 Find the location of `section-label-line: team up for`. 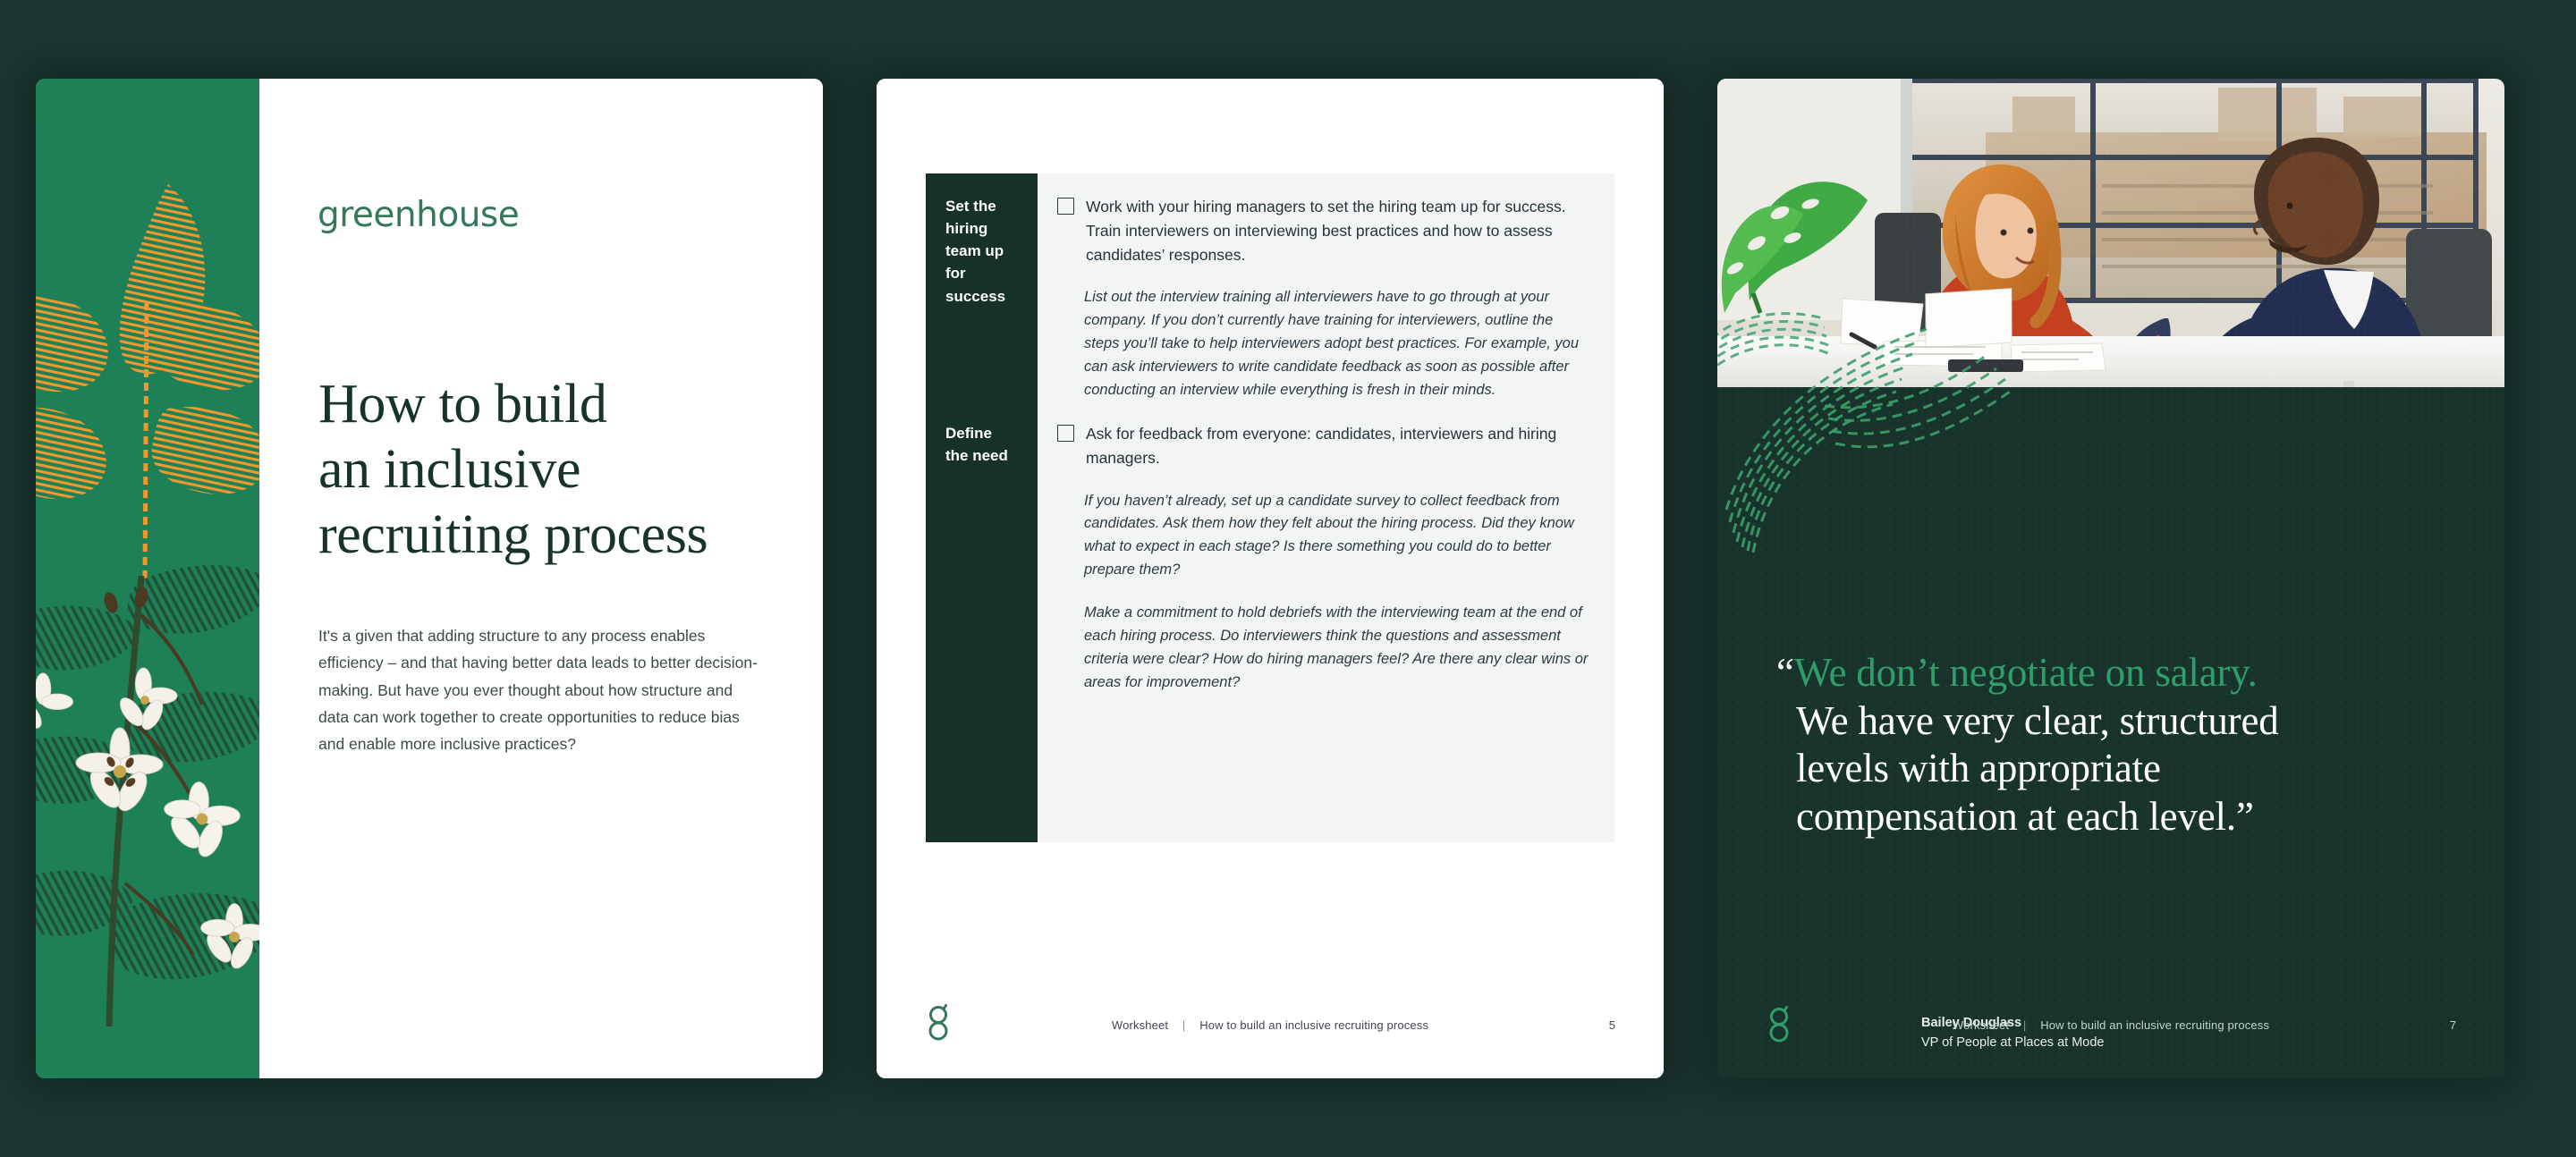

section-label-line: team up for is located at coordinates (974, 262).